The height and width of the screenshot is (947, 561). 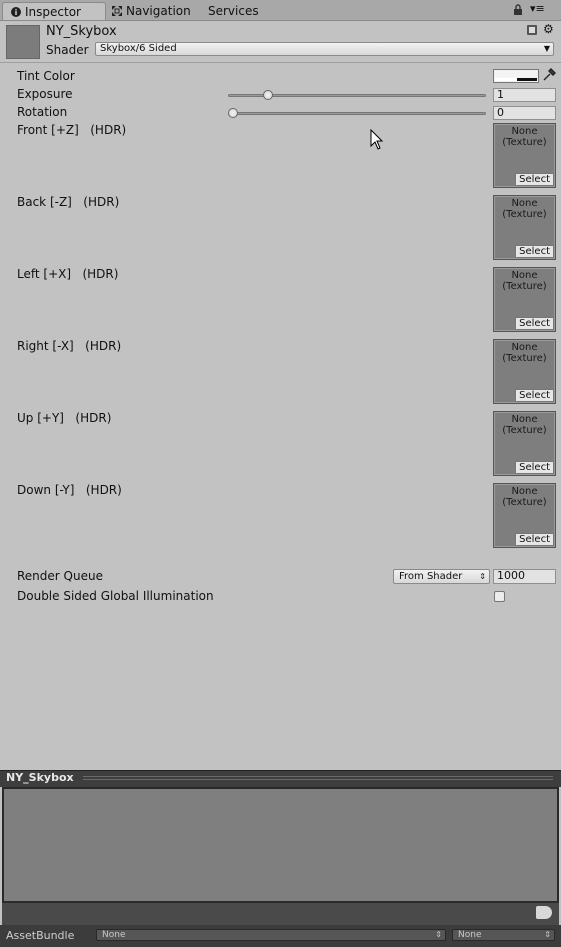 I want to click on exposure-label: Exposure, so click(x=45, y=94).